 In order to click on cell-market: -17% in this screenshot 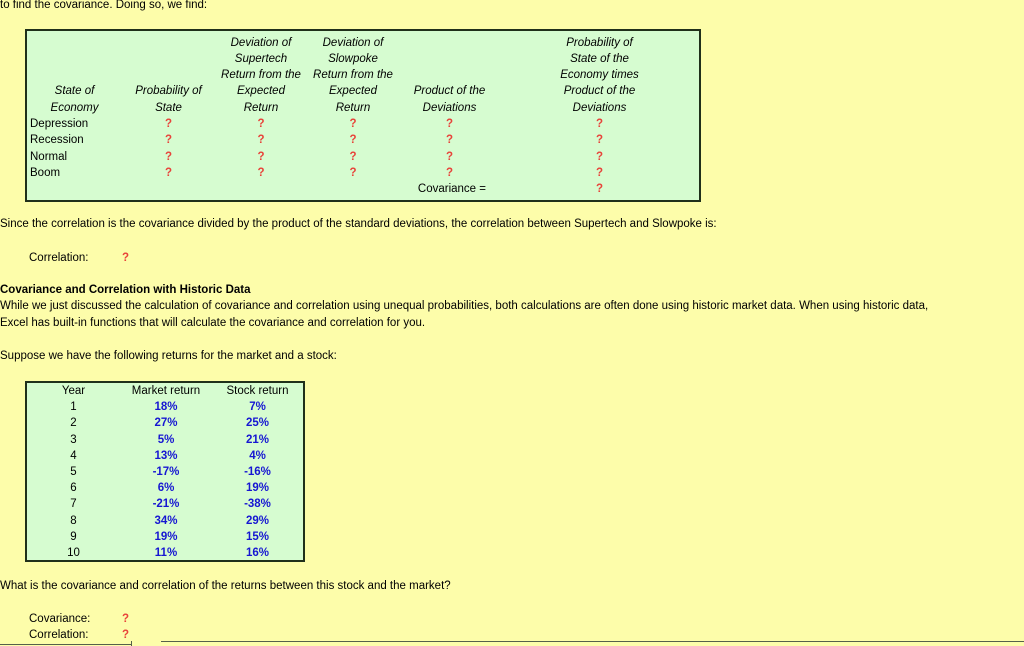, I will do `click(166, 472)`.